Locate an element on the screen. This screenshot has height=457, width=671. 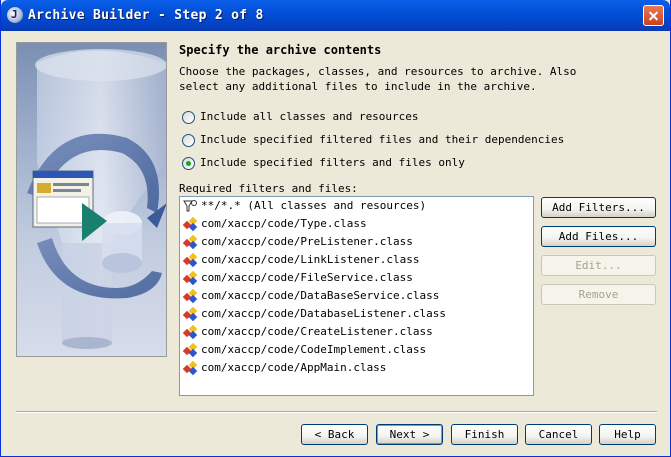
list-item: com/xaccp/code/Type.class is located at coordinates (356, 224).